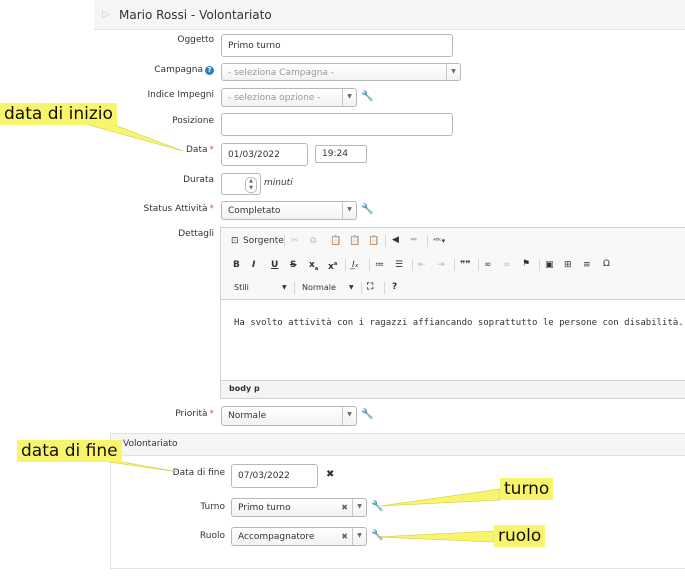 The image size is (685, 579). I want to click on paste-text-icon: 📋, so click(354, 241).